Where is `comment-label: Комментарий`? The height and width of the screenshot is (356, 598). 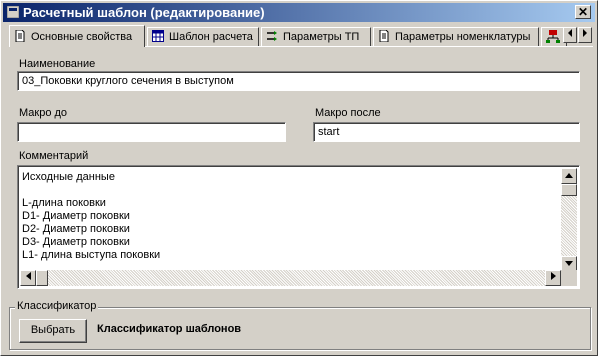
comment-label: Комментарий is located at coordinates (54, 156).